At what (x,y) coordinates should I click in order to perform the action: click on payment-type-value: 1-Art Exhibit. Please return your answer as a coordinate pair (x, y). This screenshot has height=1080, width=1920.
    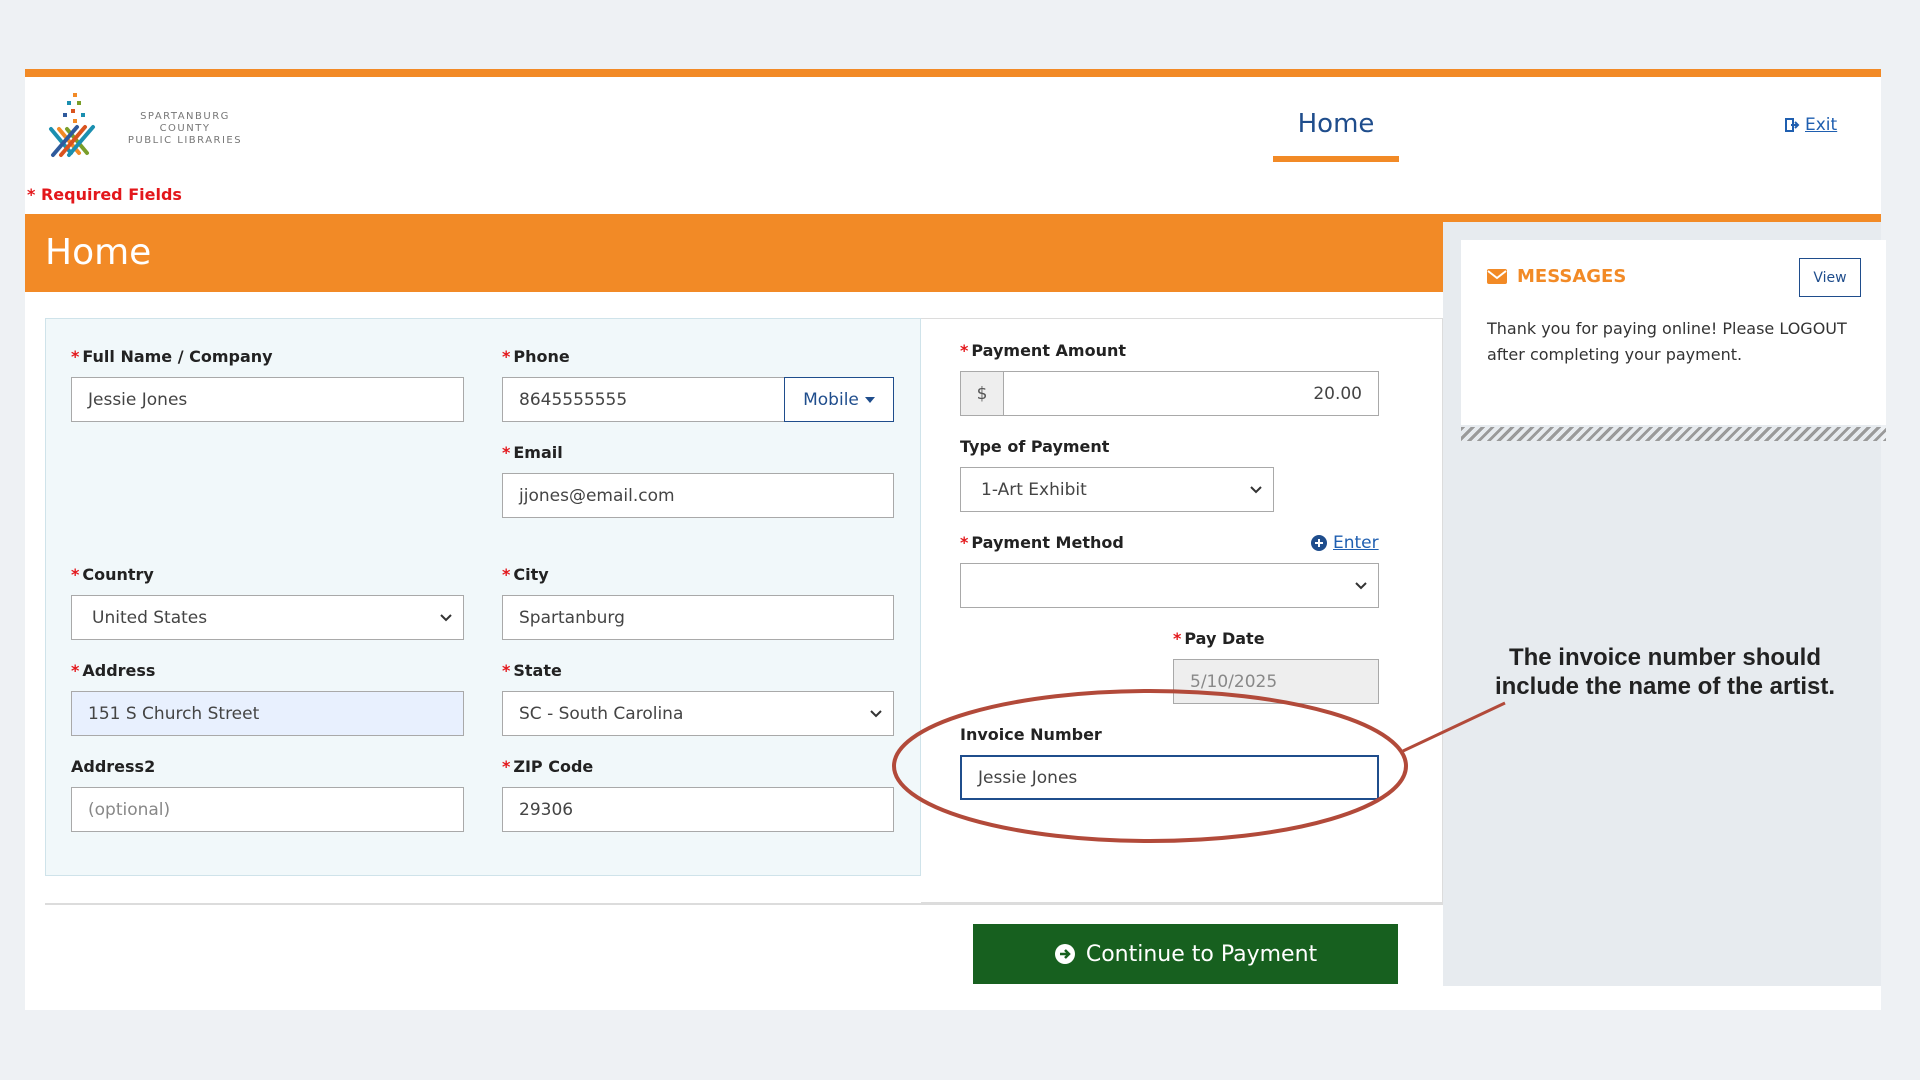
    Looking at the image, I should click on (1034, 489).